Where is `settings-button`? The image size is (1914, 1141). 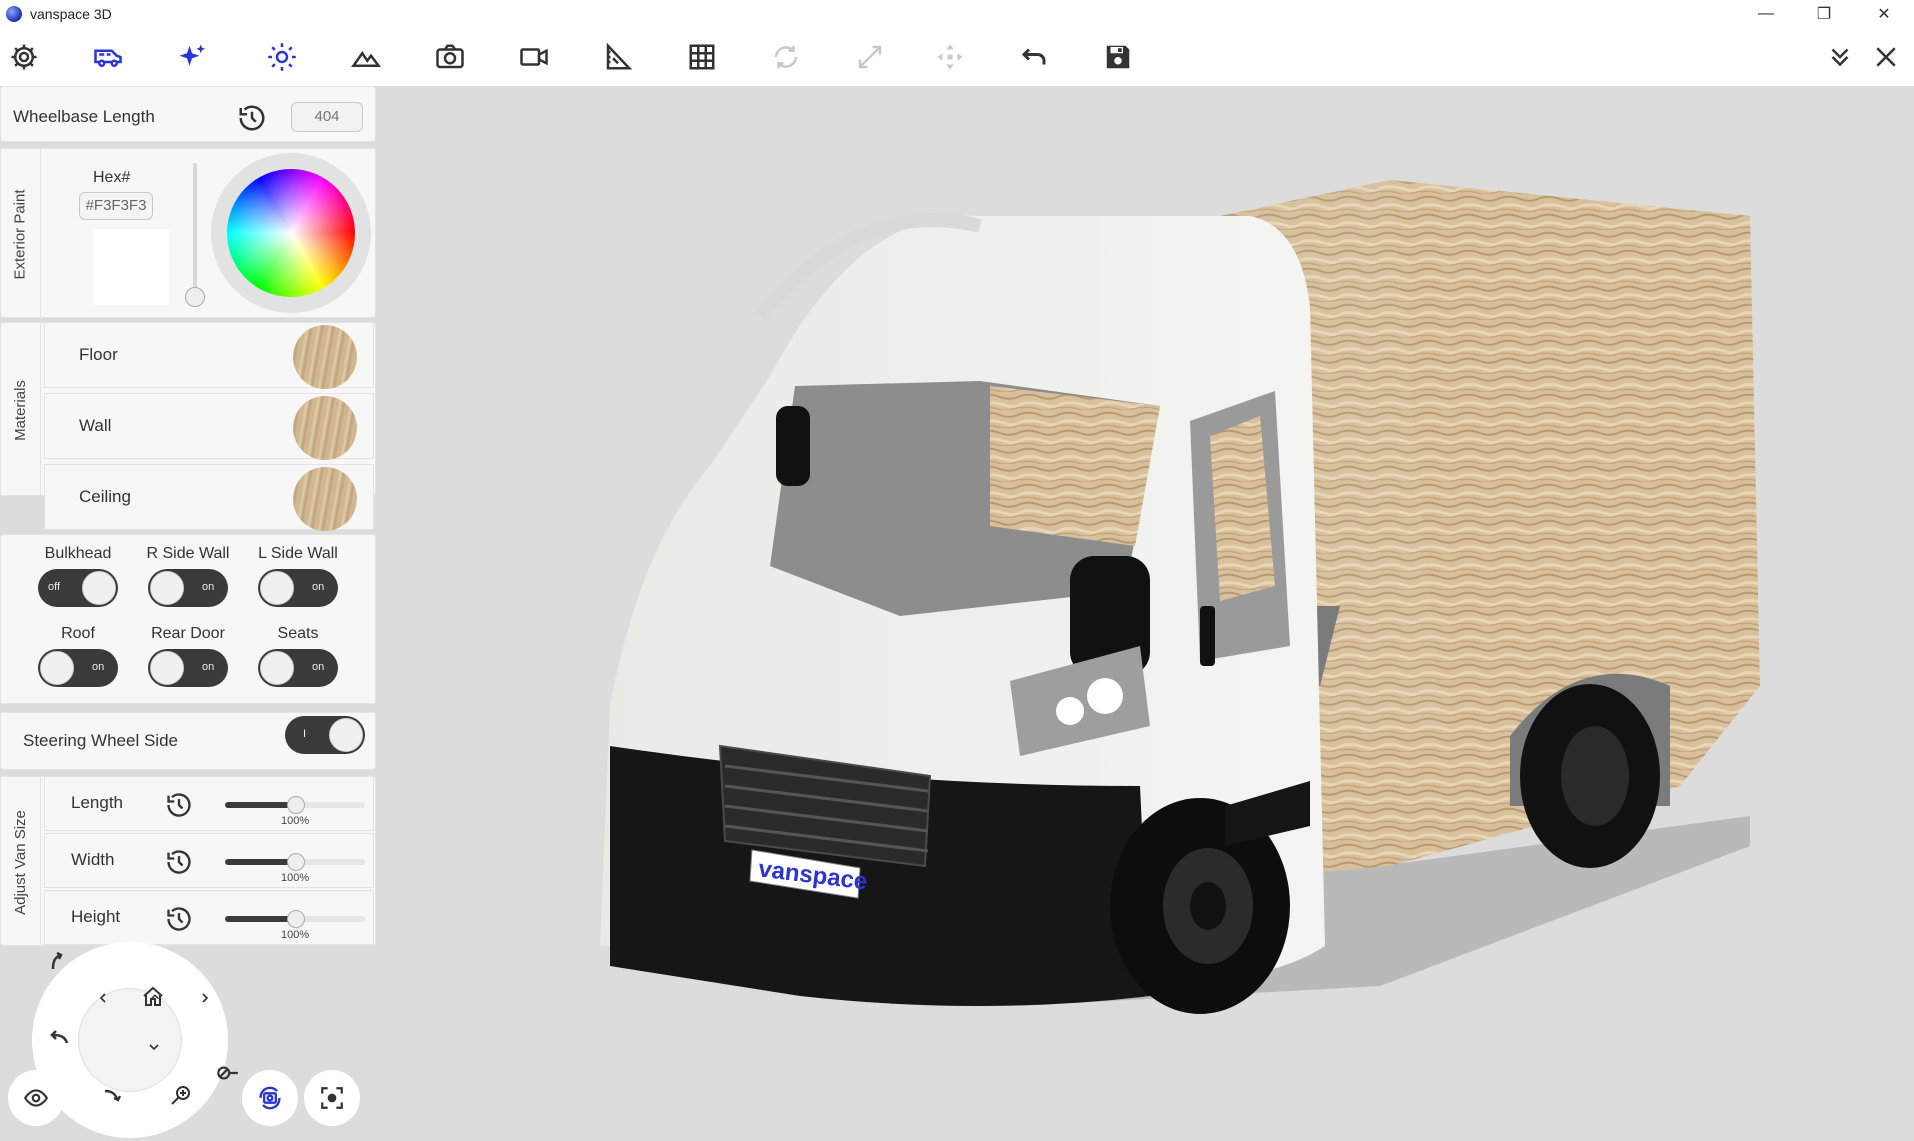 settings-button is located at coordinates (24, 57).